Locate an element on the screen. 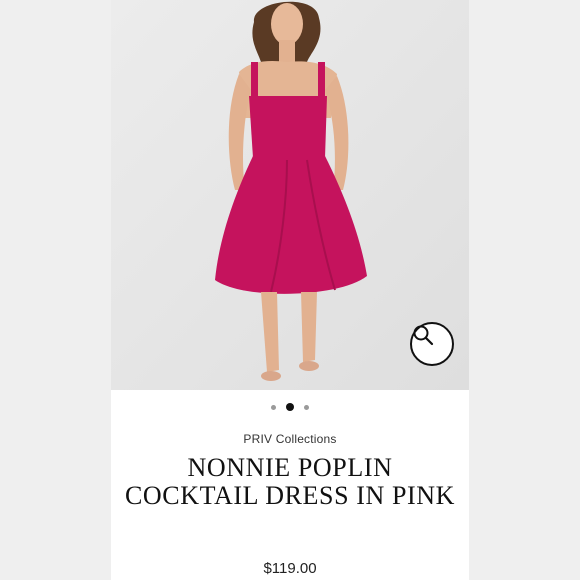 The image size is (580, 580). product-price: $119.00 is located at coordinates (290, 568).